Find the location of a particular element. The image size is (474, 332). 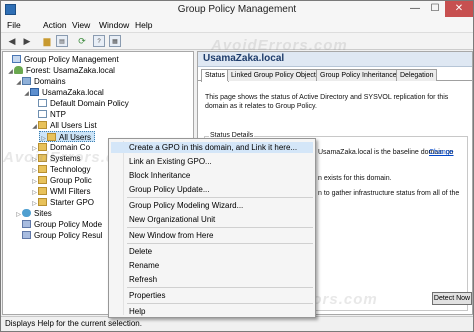

tree-node-default-domain-policy: Default Domain Policy is located at coordinates (80, 103).